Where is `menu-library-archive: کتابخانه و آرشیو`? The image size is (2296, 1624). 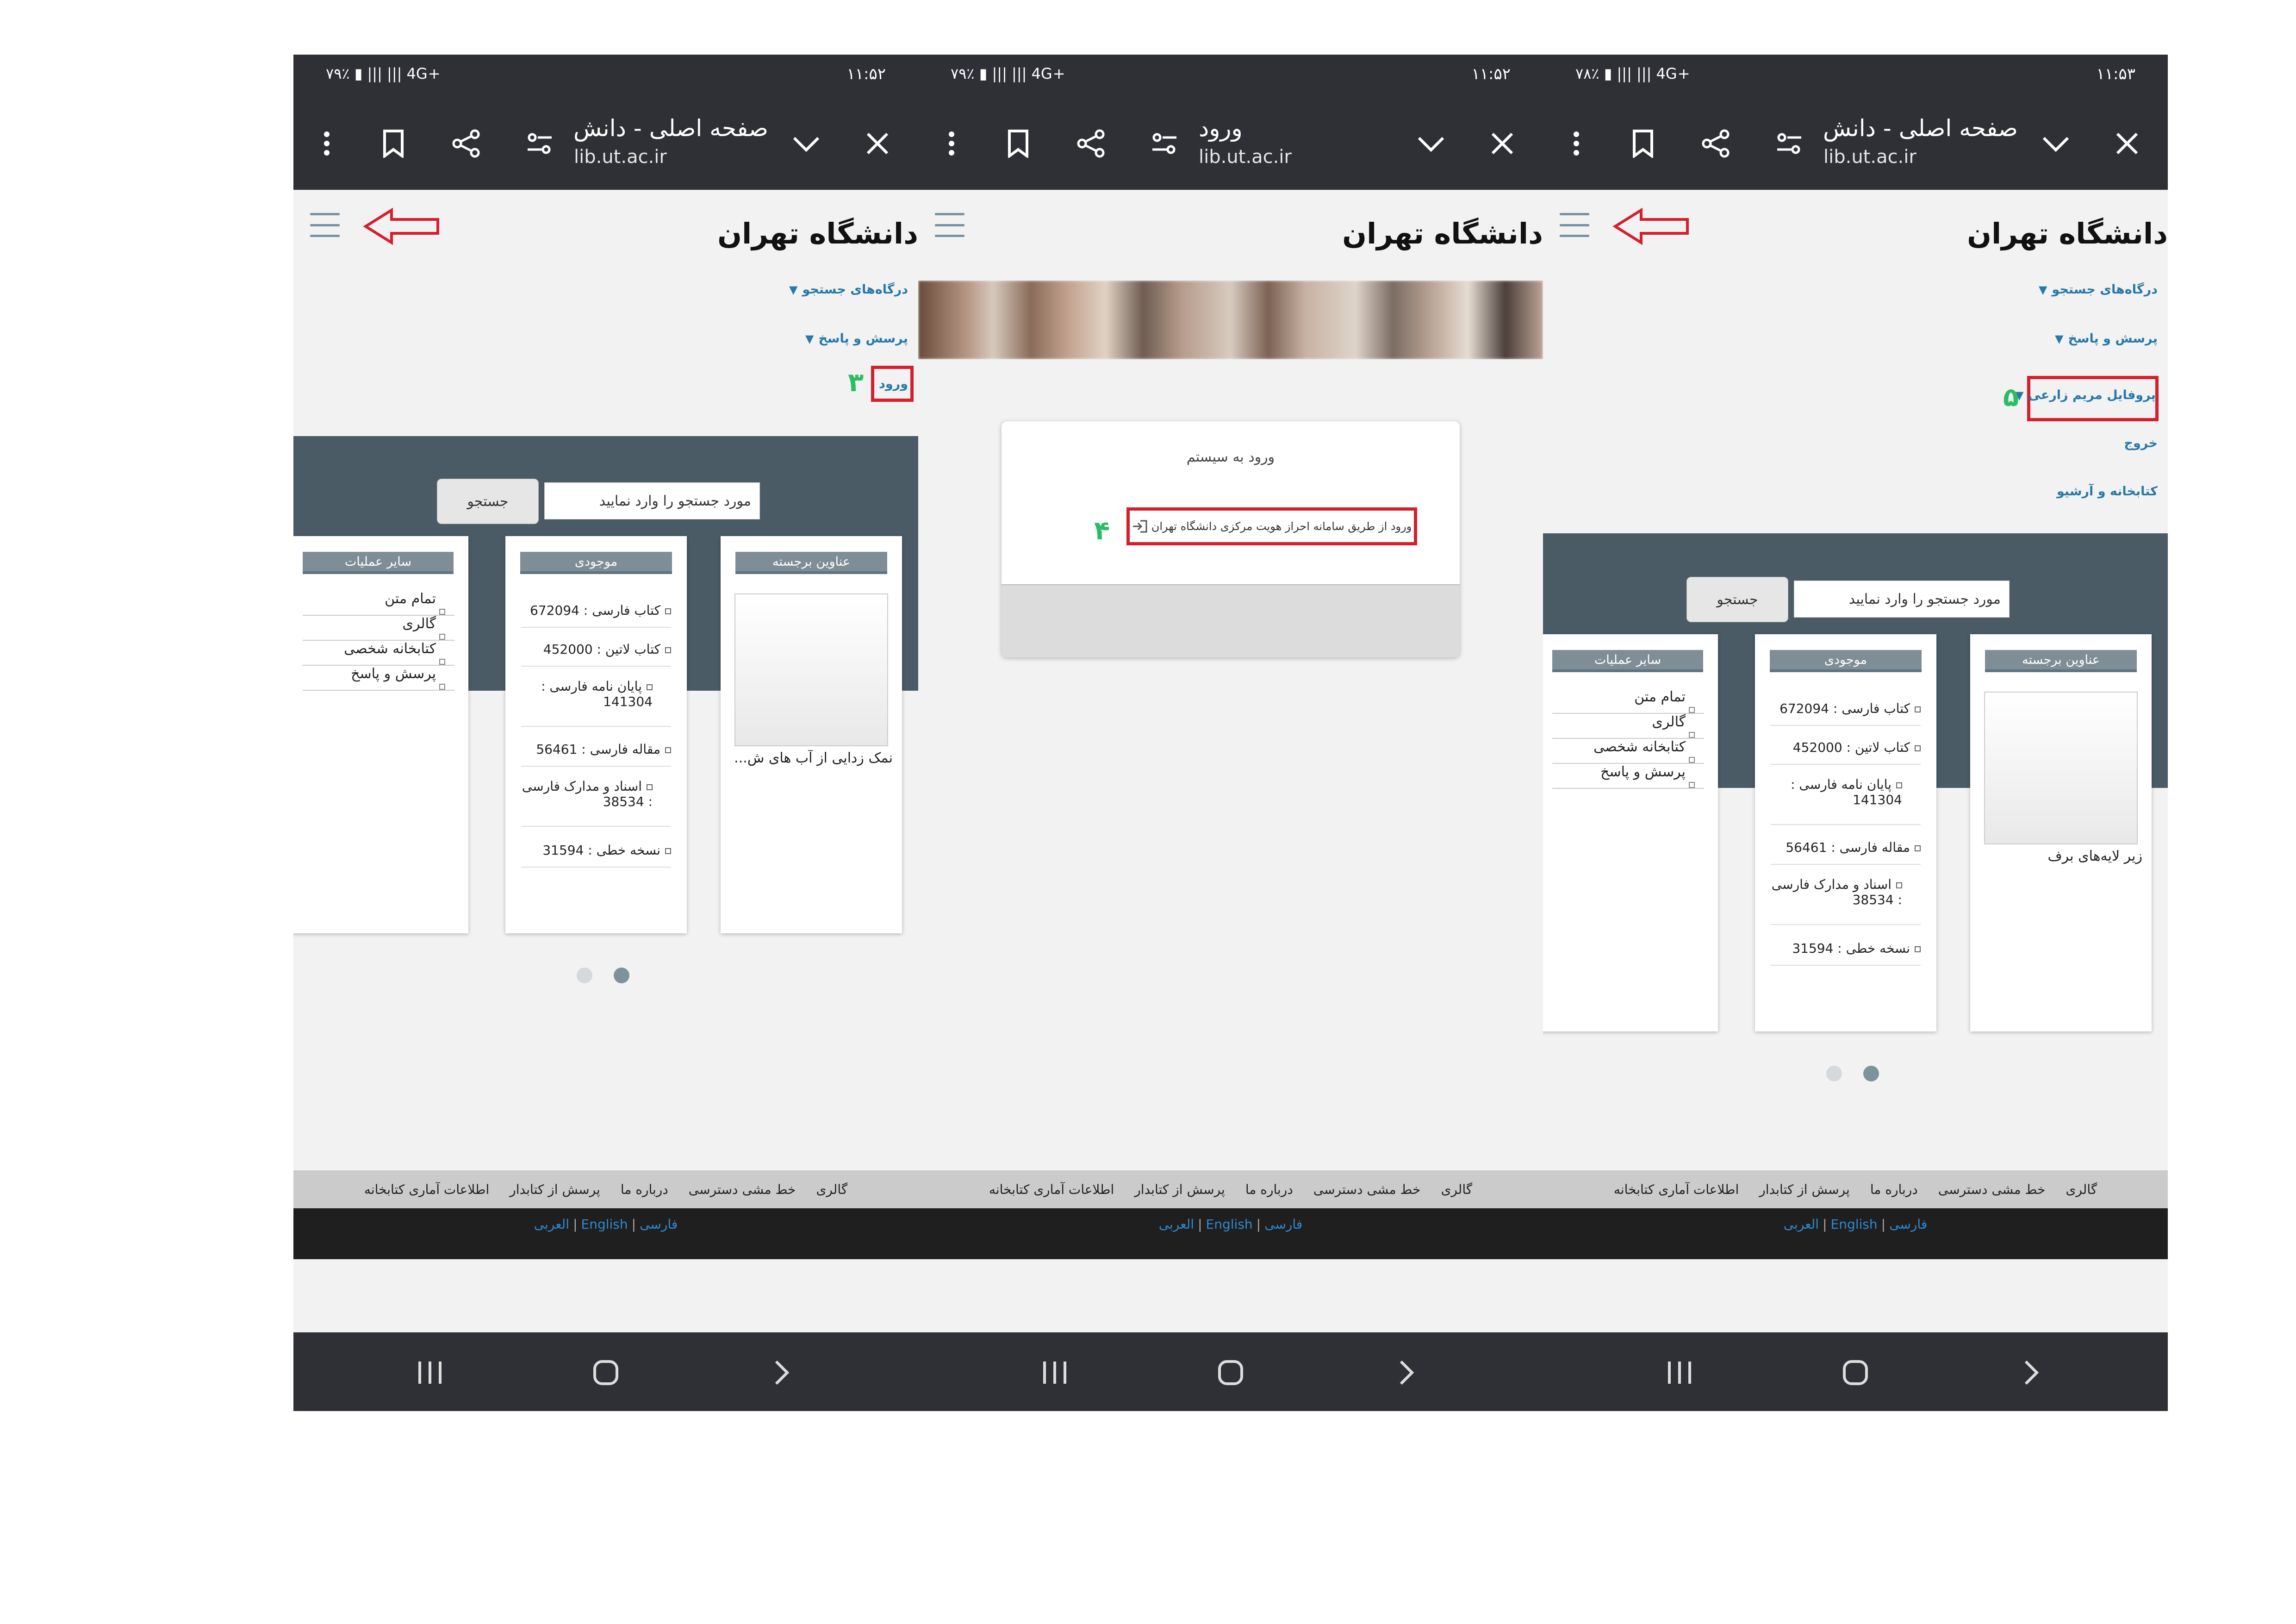
menu-library-archive: کتابخانه و آرشیو is located at coordinates (2107, 491).